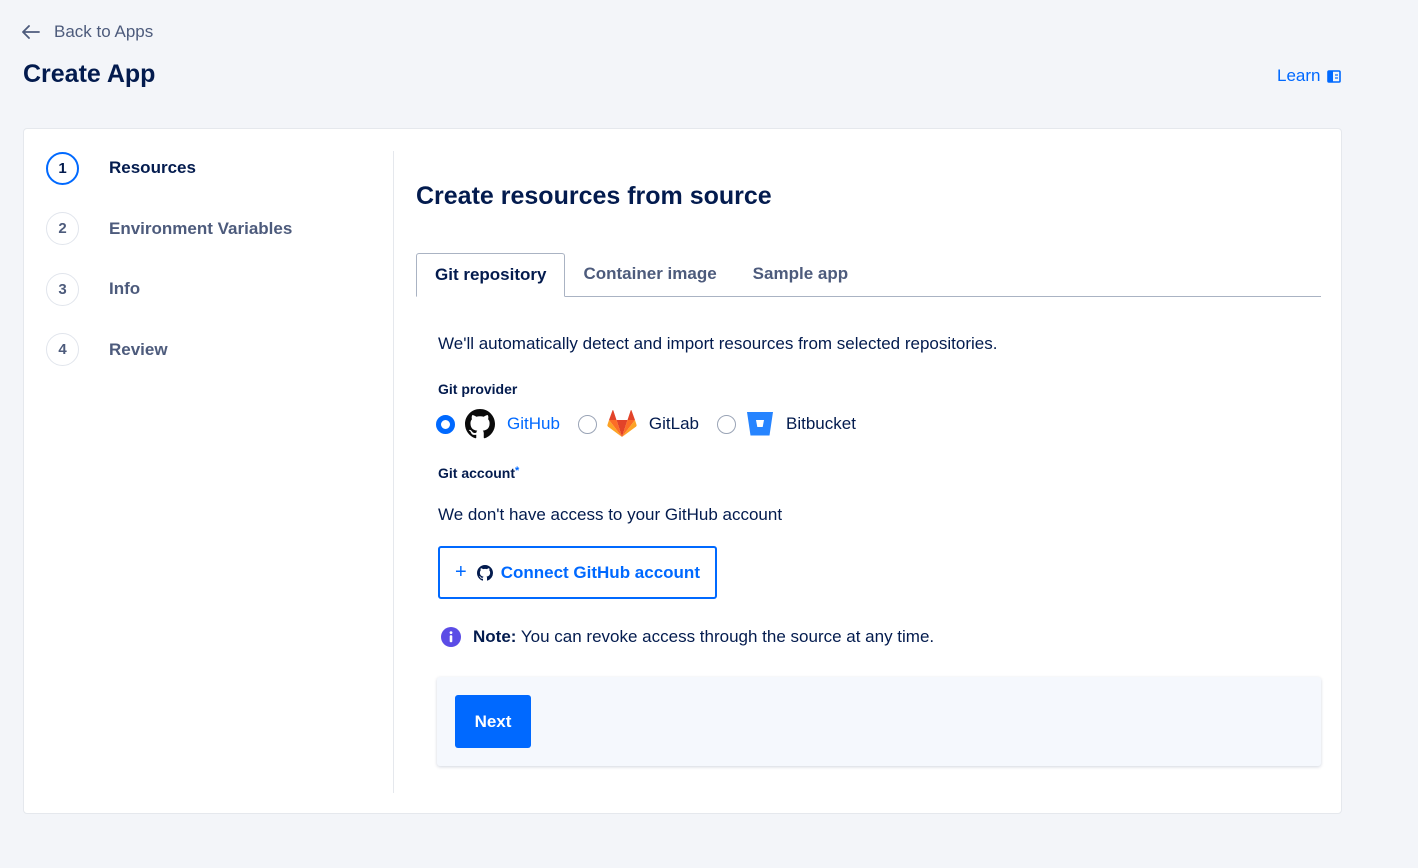 The height and width of the screenshot is (868, 1418). I want to click on step-label: Environment Variables, so click(201, 228).